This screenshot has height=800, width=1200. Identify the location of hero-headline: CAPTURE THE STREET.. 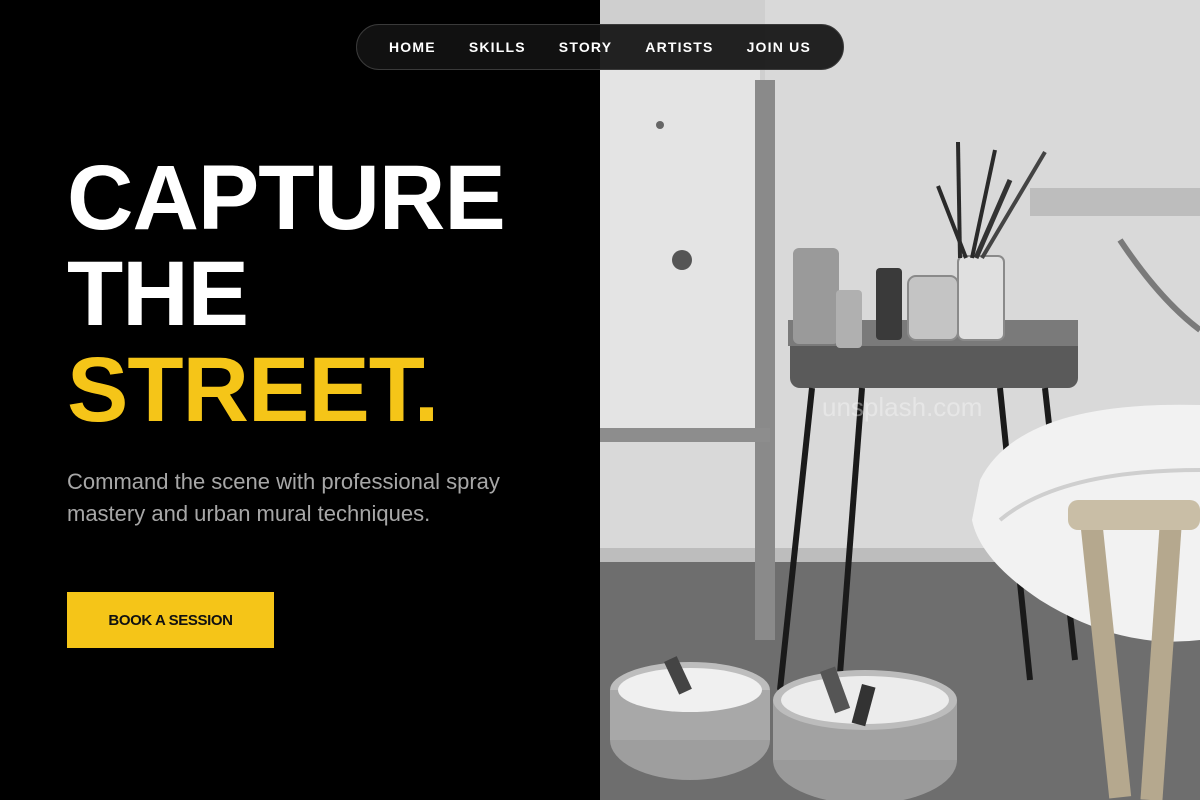
(286, 294).